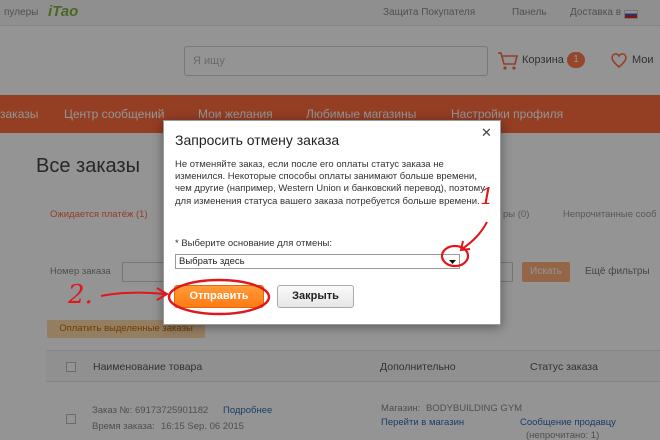  I want to click on annotation-mark-2: 2., so click(80, 295).